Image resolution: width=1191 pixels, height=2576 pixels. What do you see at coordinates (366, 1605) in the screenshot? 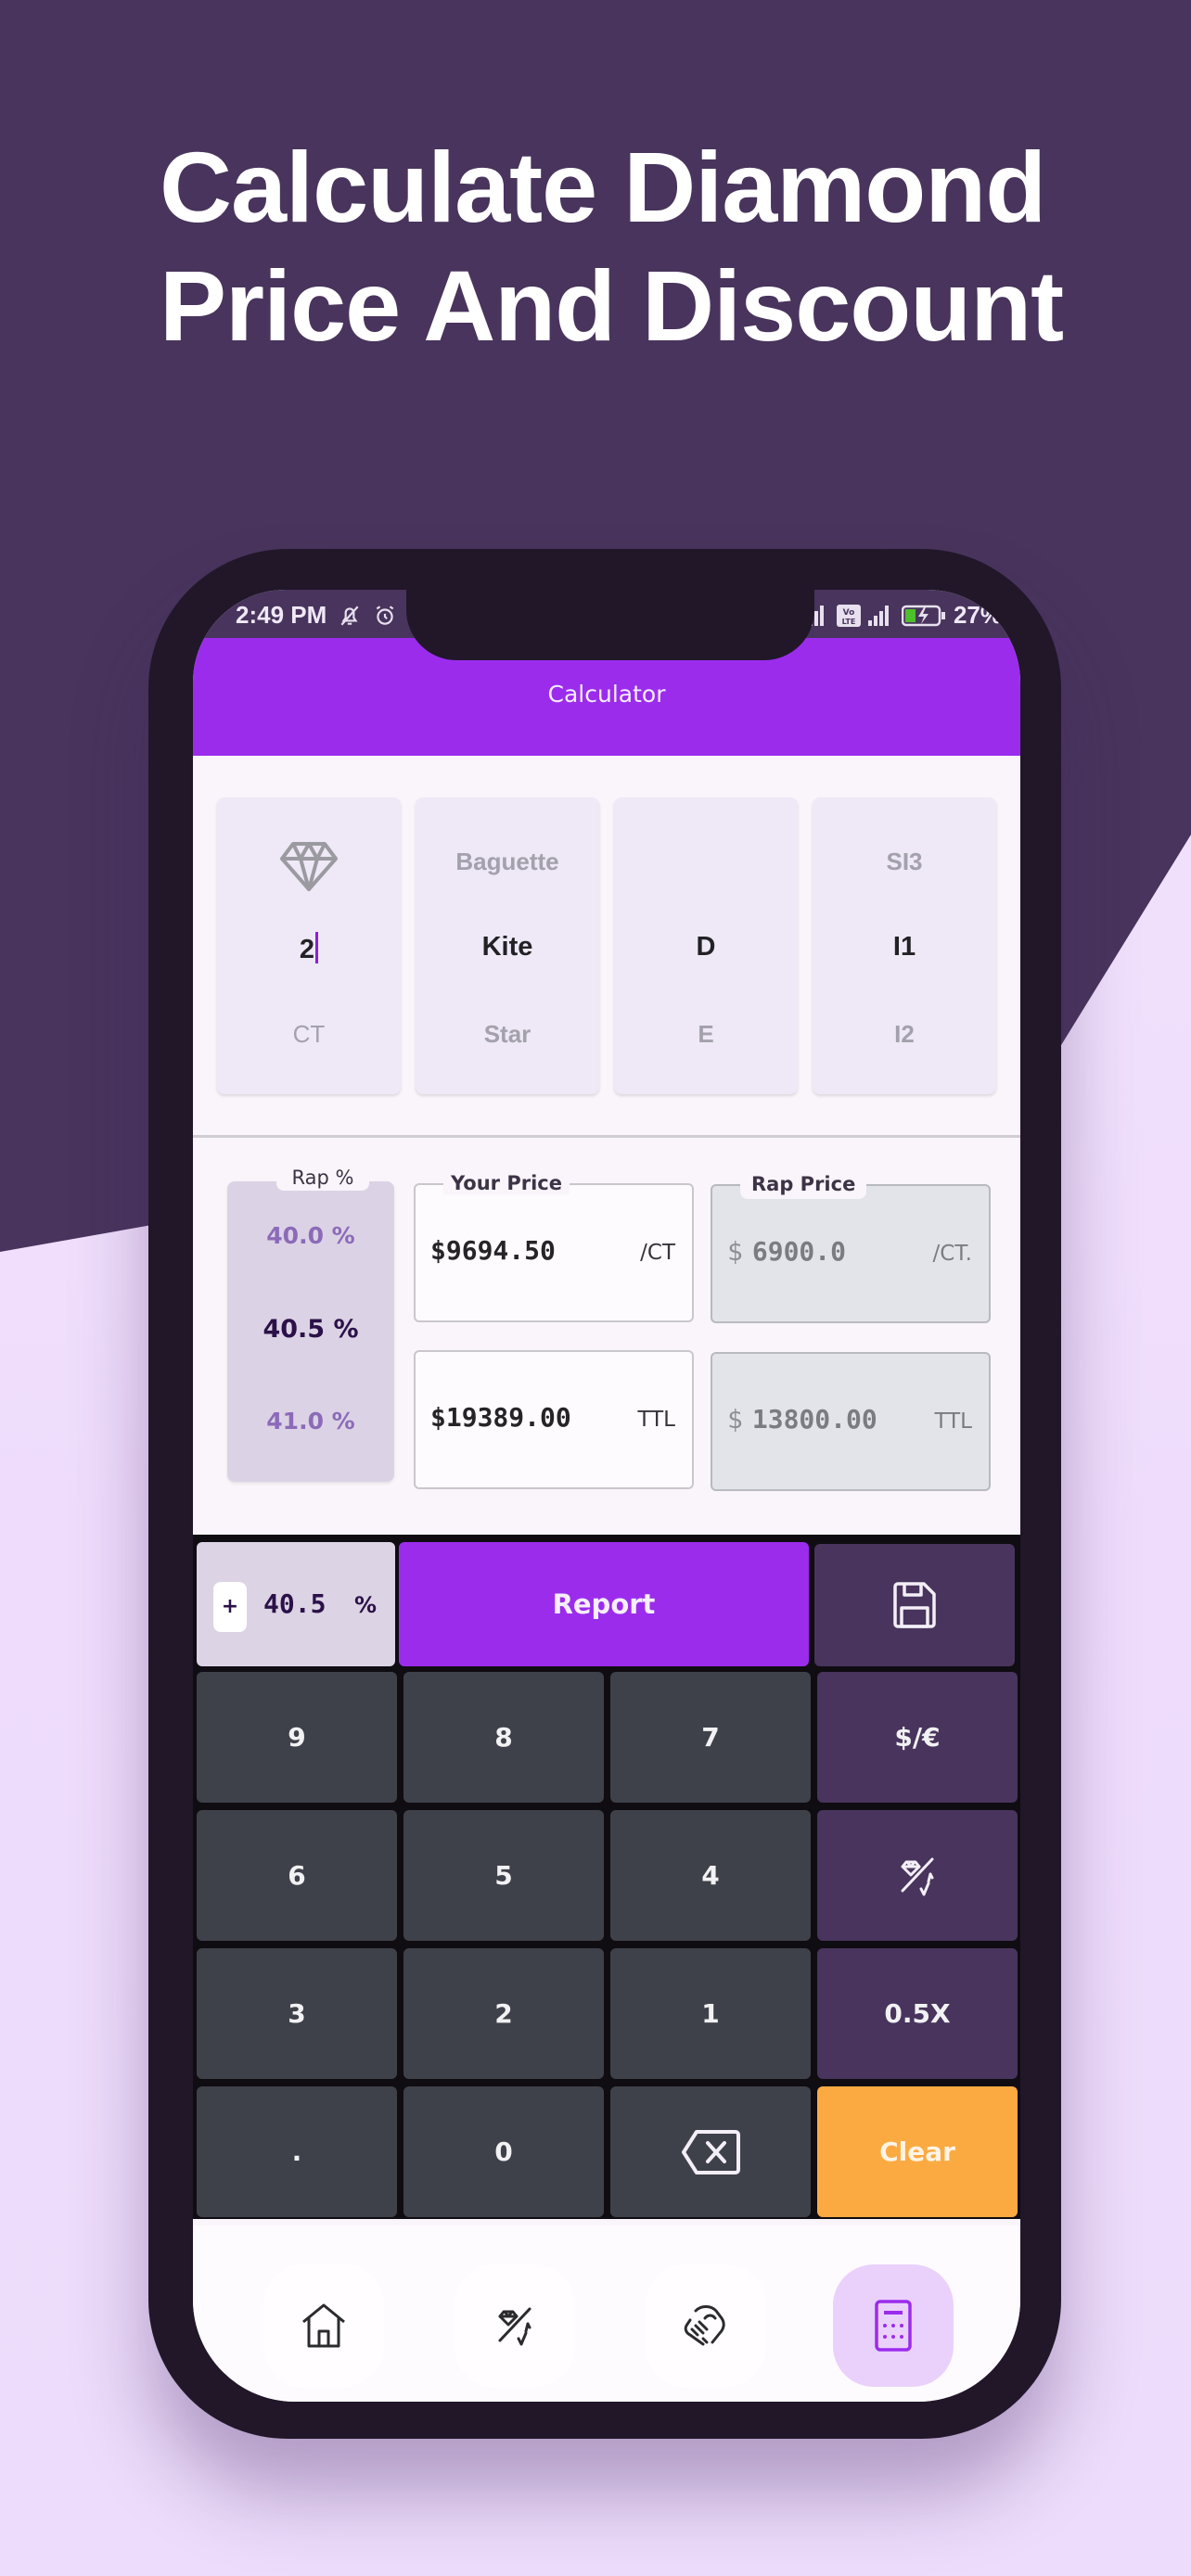
I see `discount-unit: %` at bounding box center [366, 1605].